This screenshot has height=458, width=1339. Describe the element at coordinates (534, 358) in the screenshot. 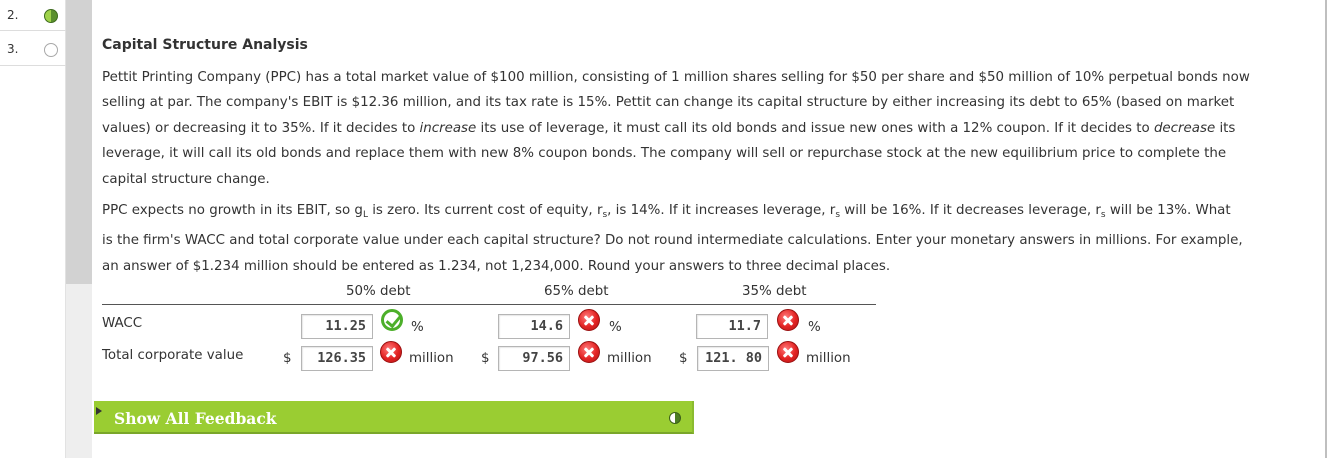

I see `value-65-input: 97.56` at that location.